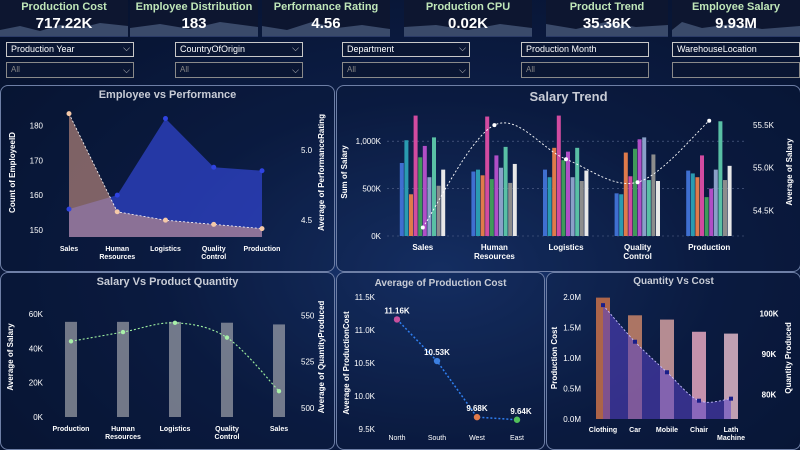  I want to click on y-tick-label: 11.5K, so click(365, 297).